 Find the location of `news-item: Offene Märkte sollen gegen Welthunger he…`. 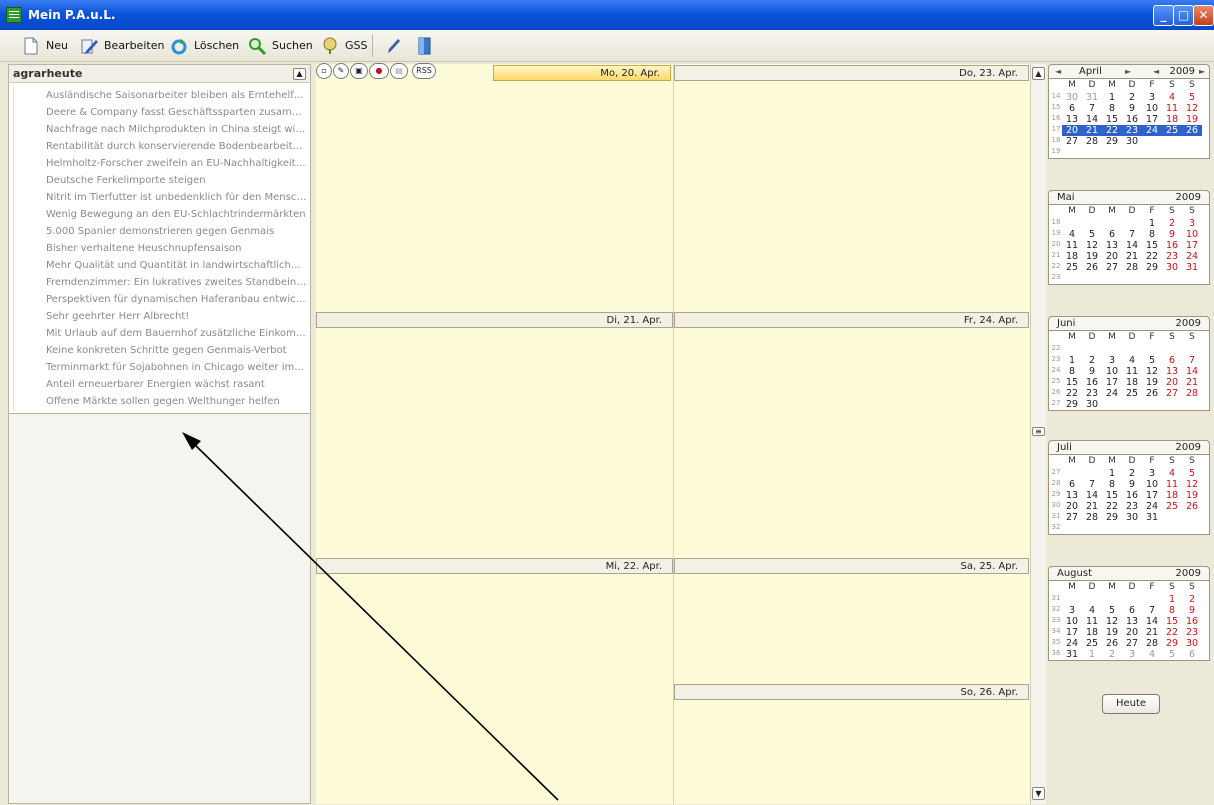

news-item: Offene Märkte sollen gegen Welthunger he… is located at coordinates (160, 401).